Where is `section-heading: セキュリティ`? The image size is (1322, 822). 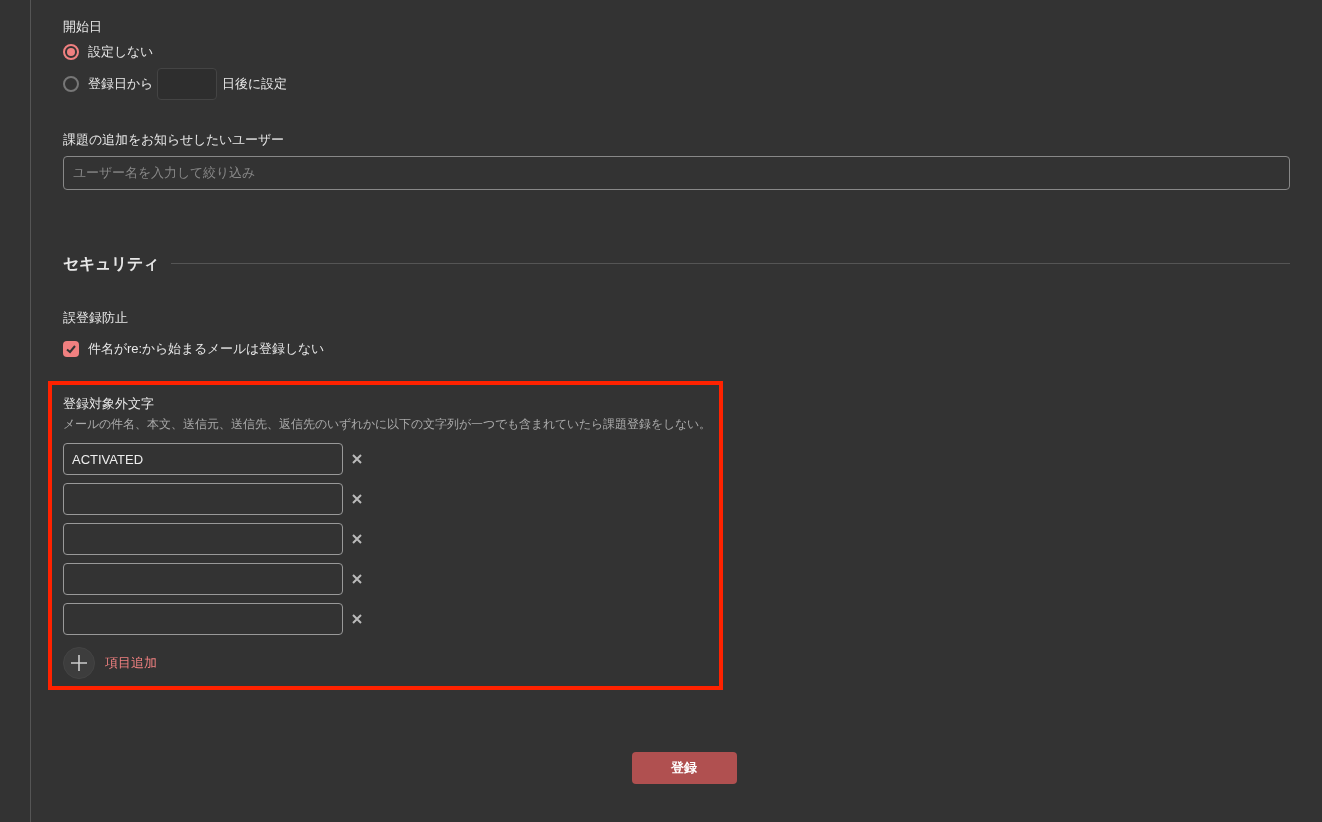
section-heading: セキュリティ is located at coordinates (111, 263).